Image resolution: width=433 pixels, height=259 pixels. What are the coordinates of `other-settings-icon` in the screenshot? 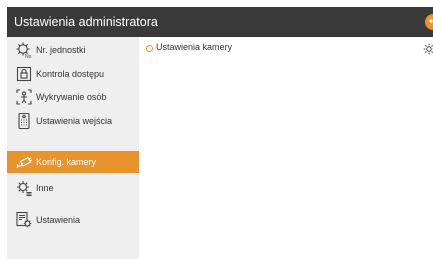 It's located at (24, 188).